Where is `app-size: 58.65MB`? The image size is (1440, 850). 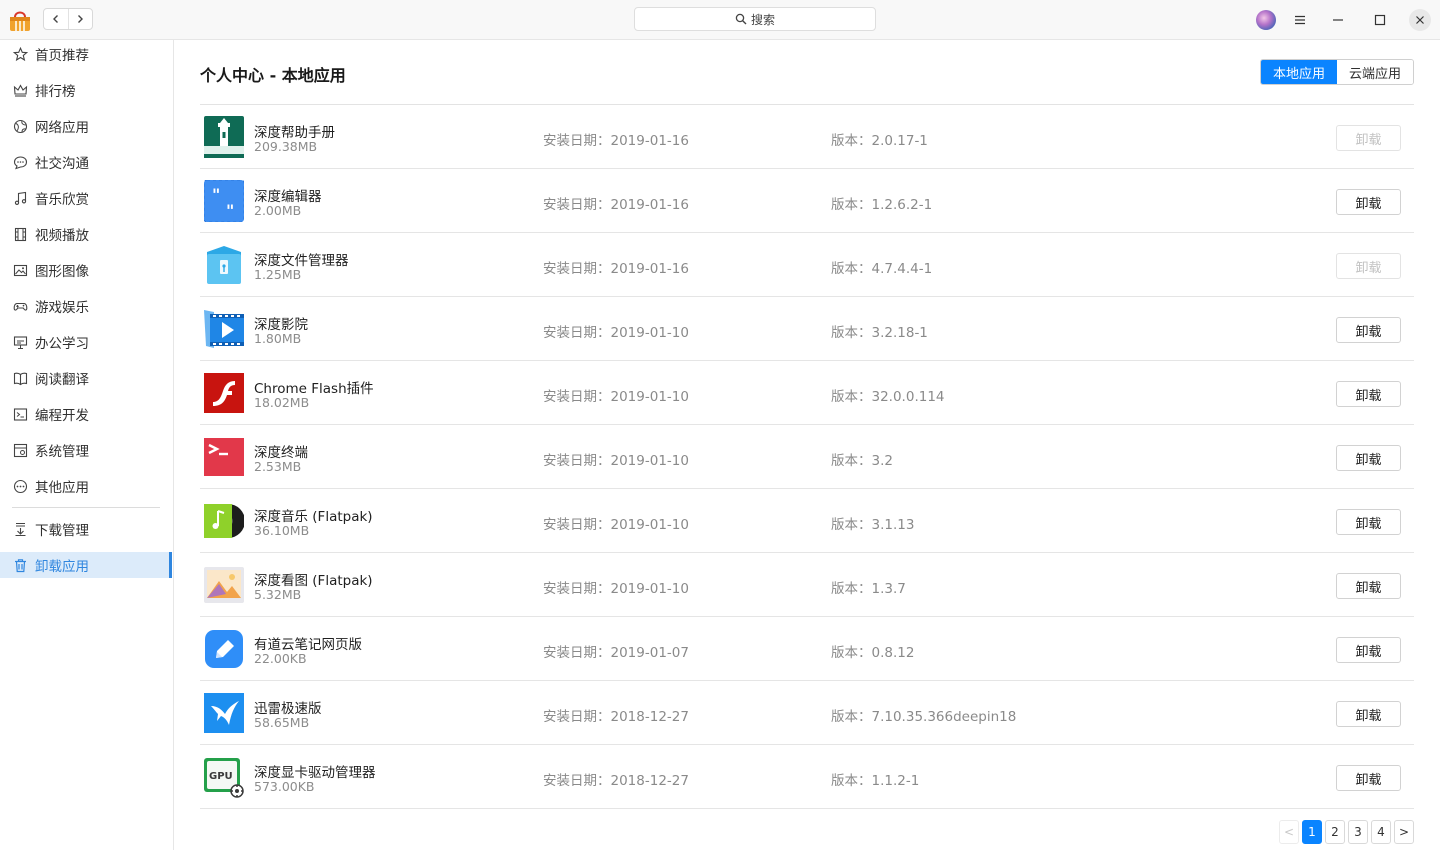 app-size: 58.65MB is located at coordinates (282, 722).